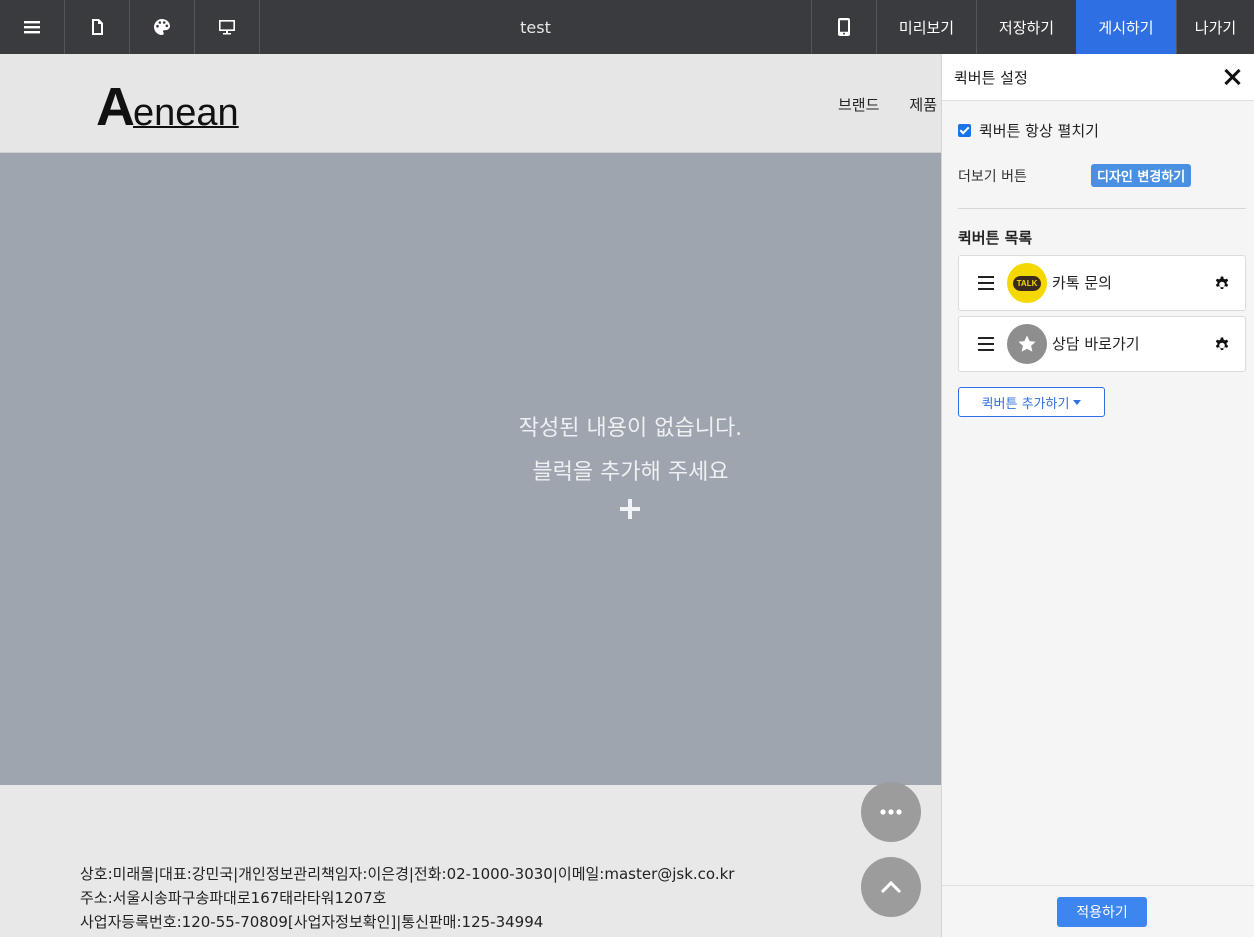 This screenshot has height=937, width=1254. Describe the element at coordinates (991, 77) in the screenshot. I see `panel-title: 퀵버튼 설정` at that location.